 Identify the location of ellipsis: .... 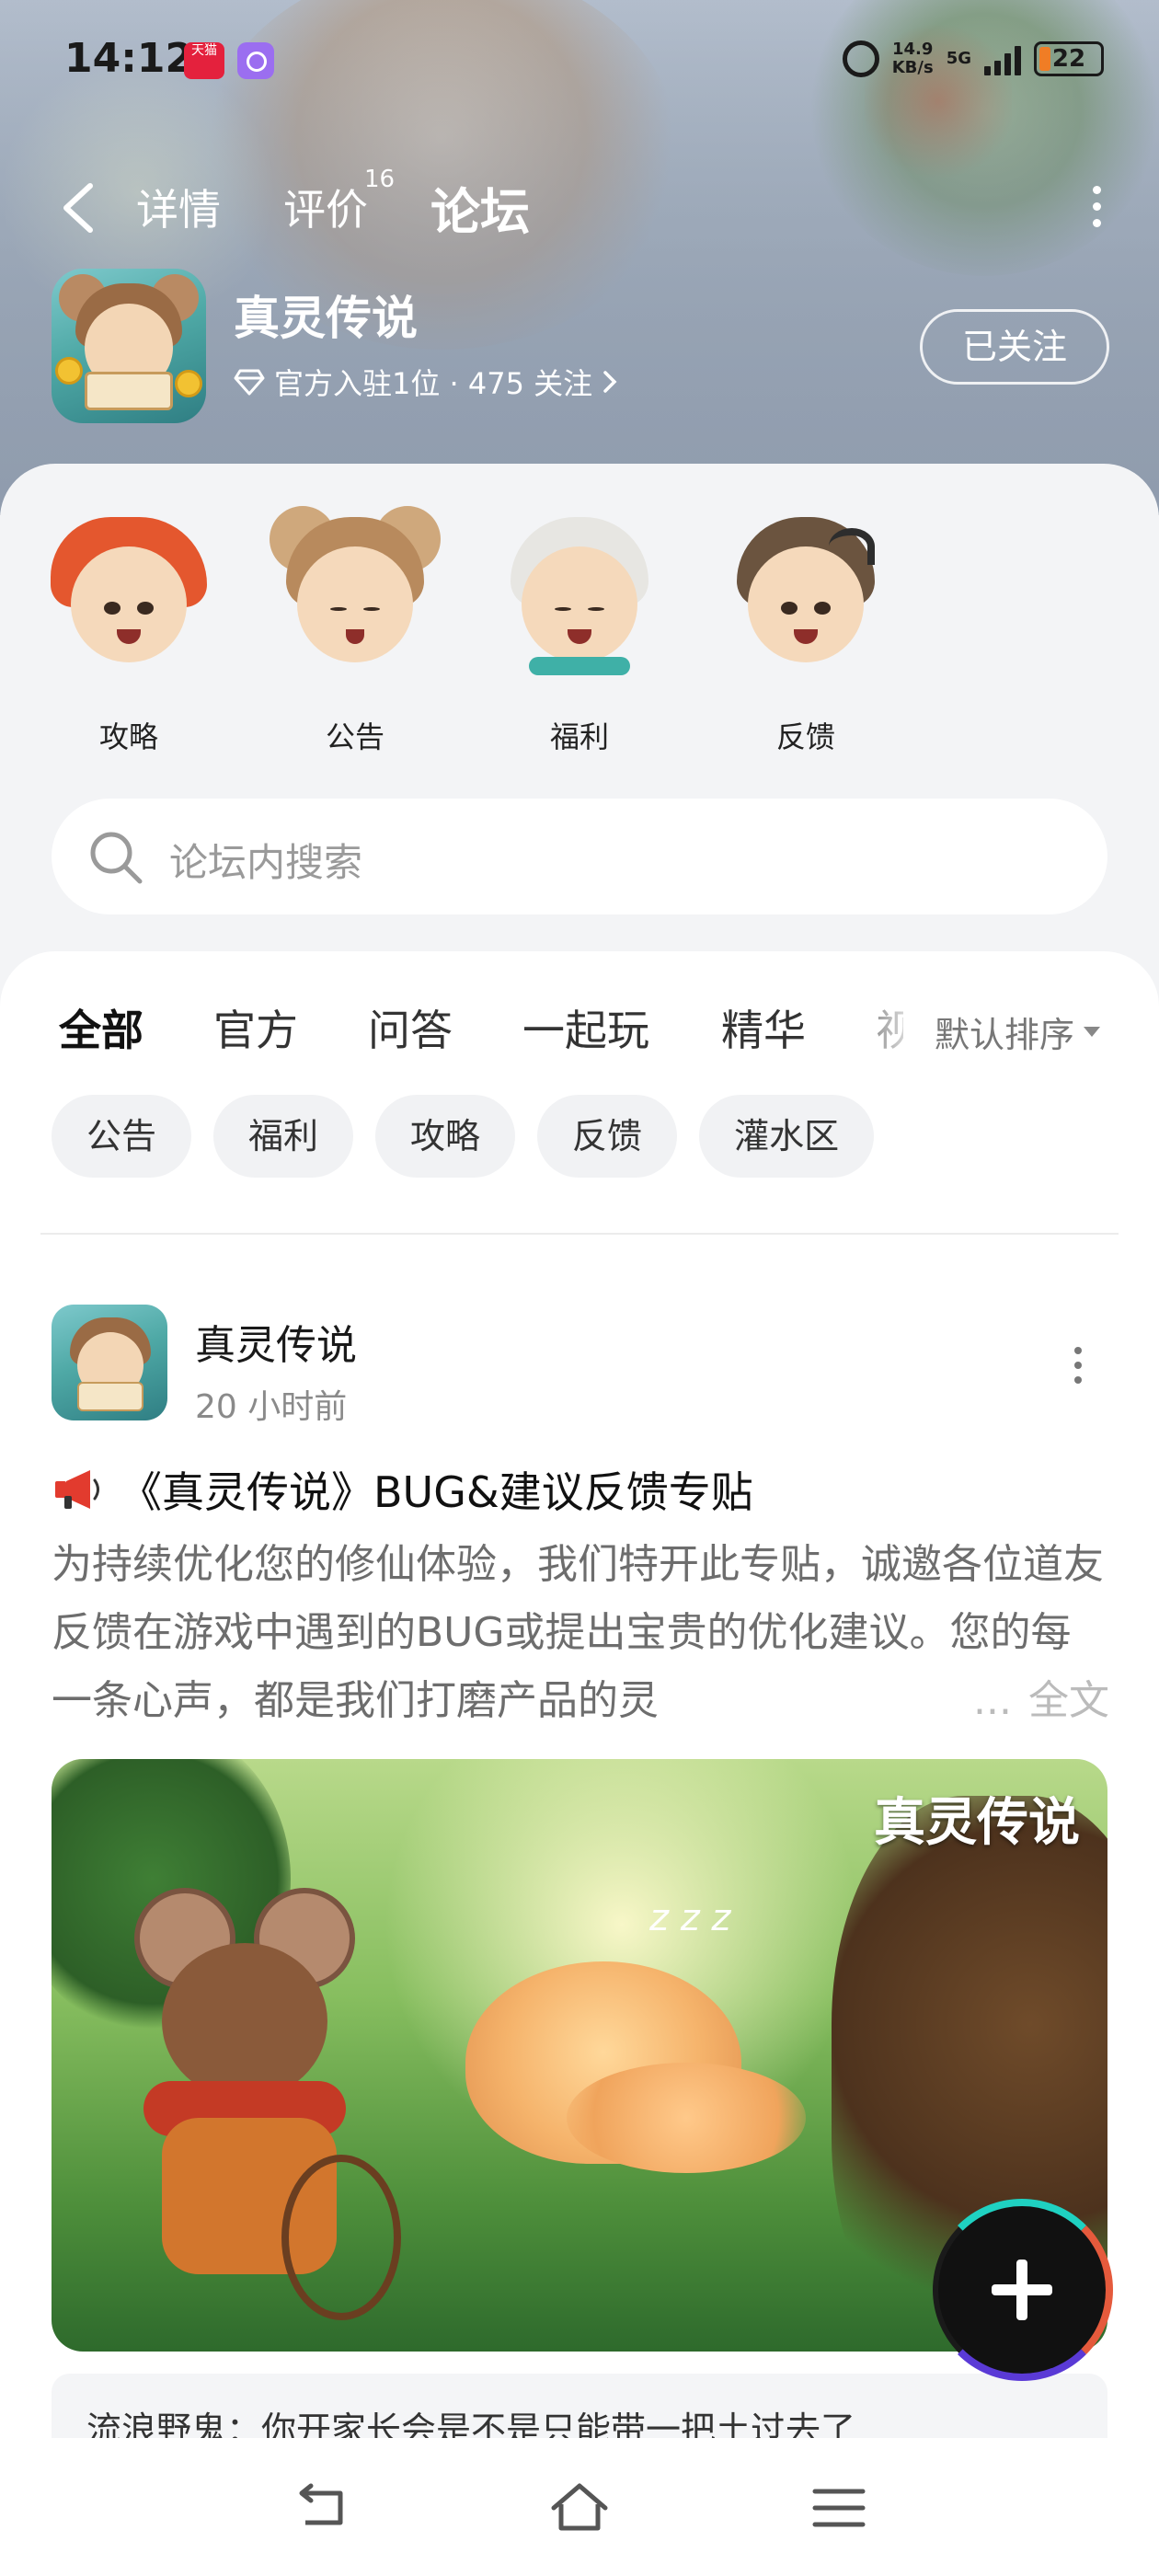
(992, 1700).